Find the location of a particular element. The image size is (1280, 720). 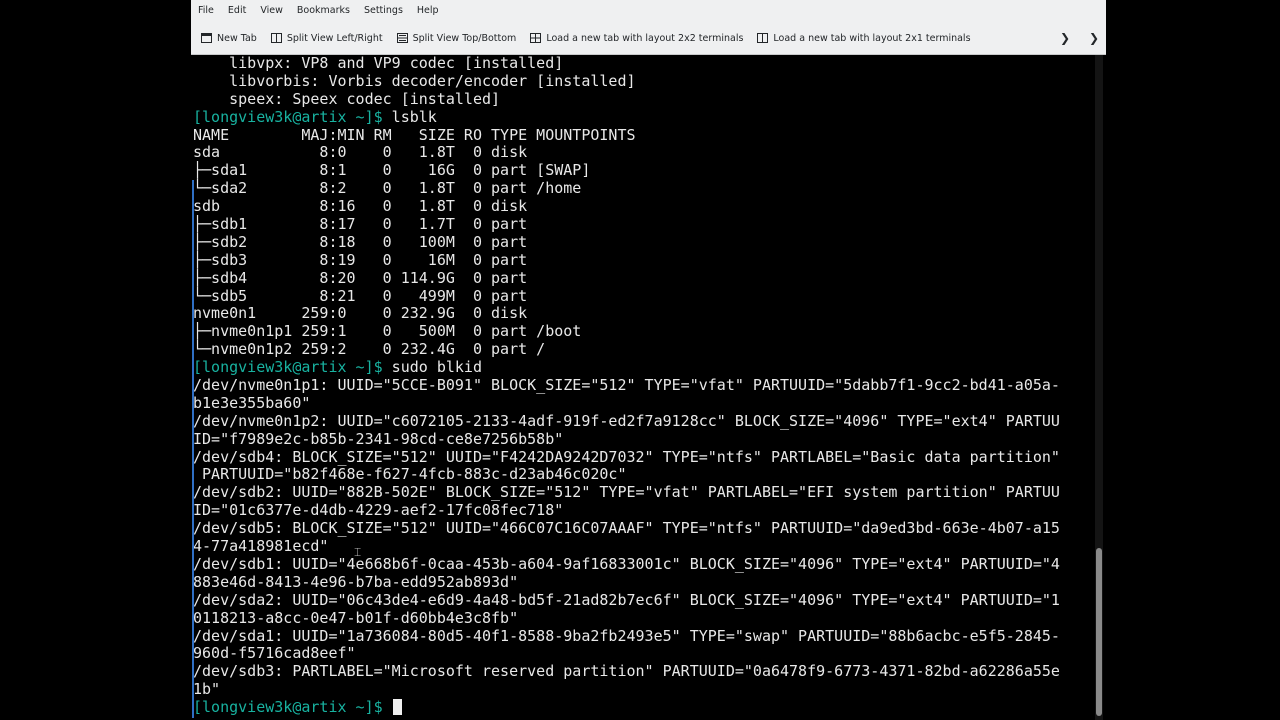

new-tab-label: New Tab is located at coordinates (237, 38).